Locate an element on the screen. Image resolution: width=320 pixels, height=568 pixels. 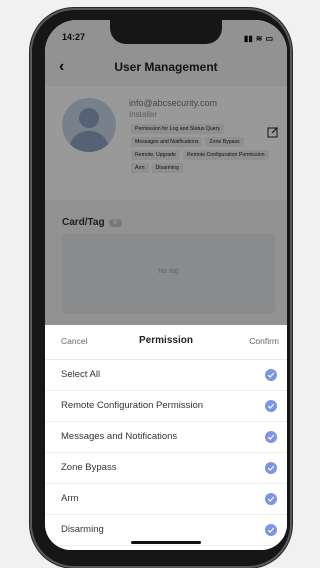
permission-option-messages-notifications: Messages and Notifications is located at coordinates (166, 437).